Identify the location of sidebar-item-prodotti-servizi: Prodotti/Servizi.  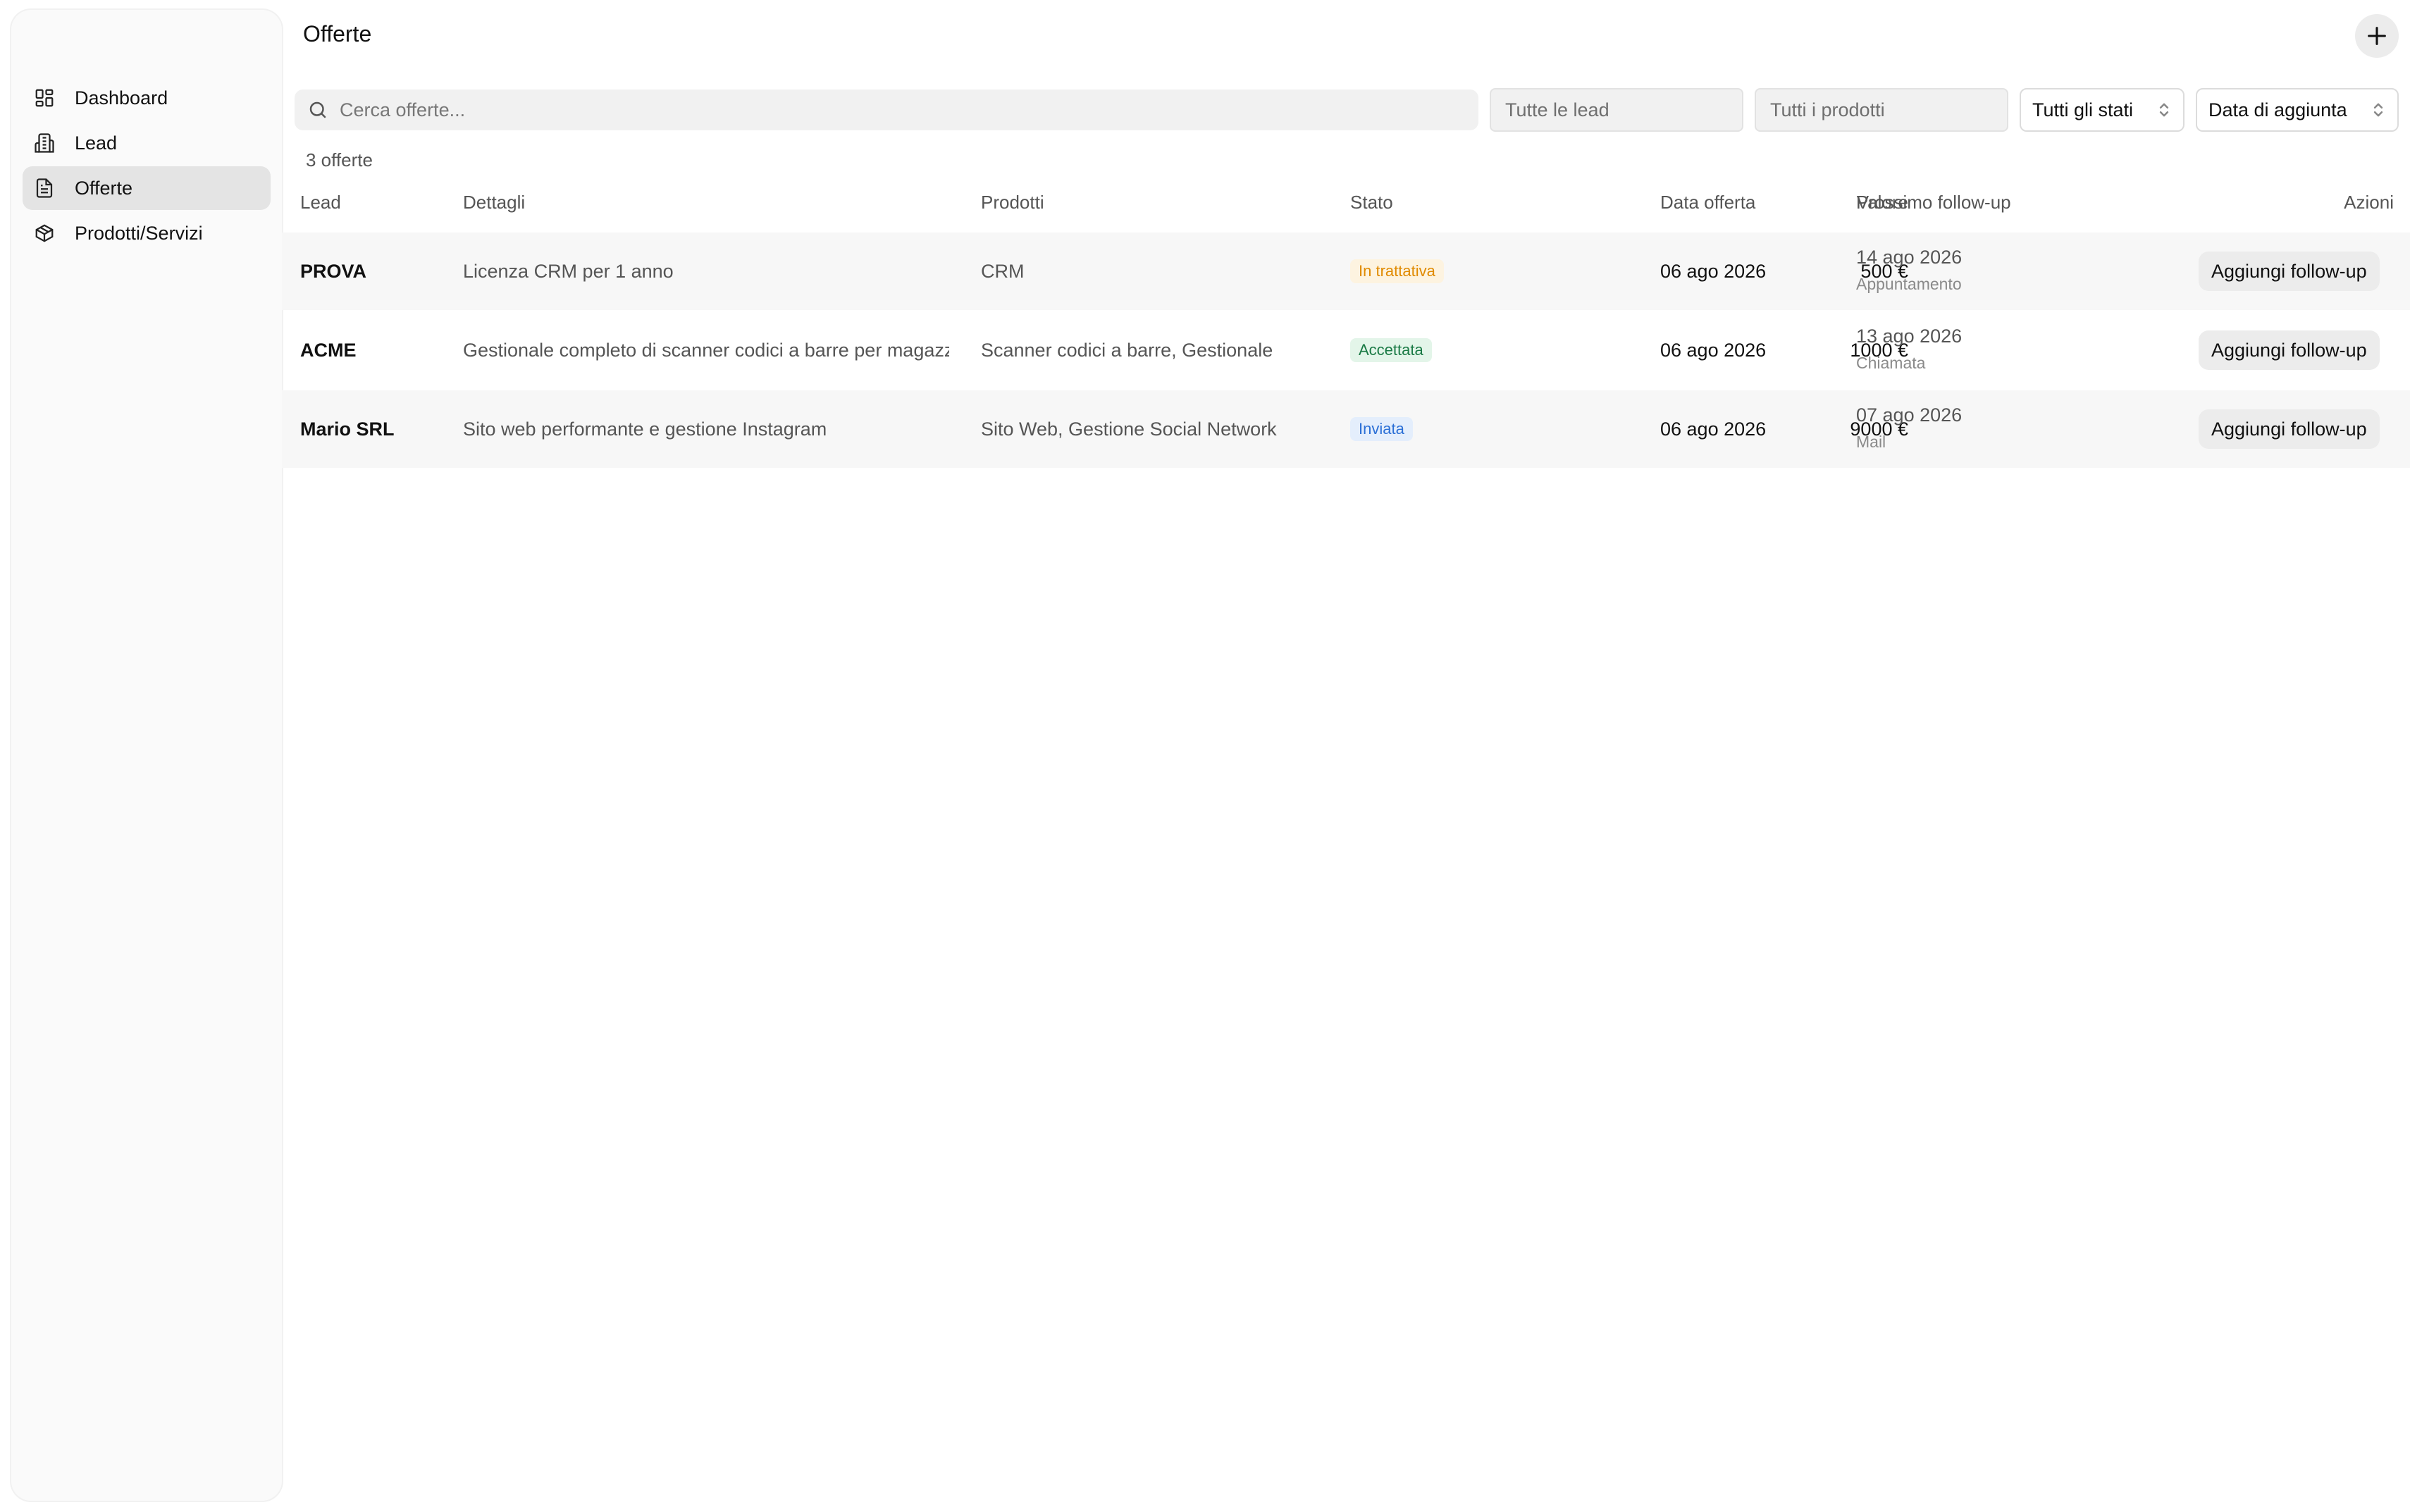
(147, 233).